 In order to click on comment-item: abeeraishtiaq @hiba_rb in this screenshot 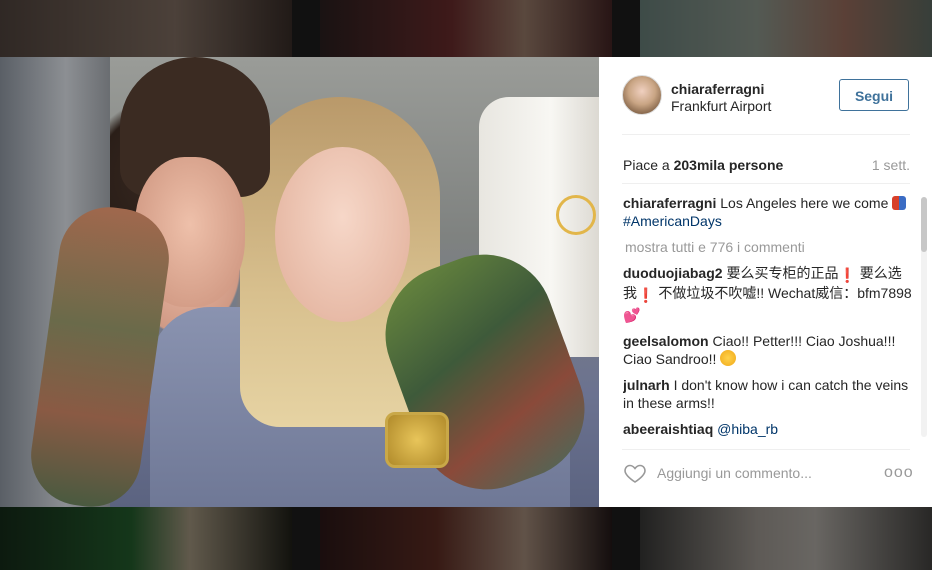, I will do `click(768, 429)`.